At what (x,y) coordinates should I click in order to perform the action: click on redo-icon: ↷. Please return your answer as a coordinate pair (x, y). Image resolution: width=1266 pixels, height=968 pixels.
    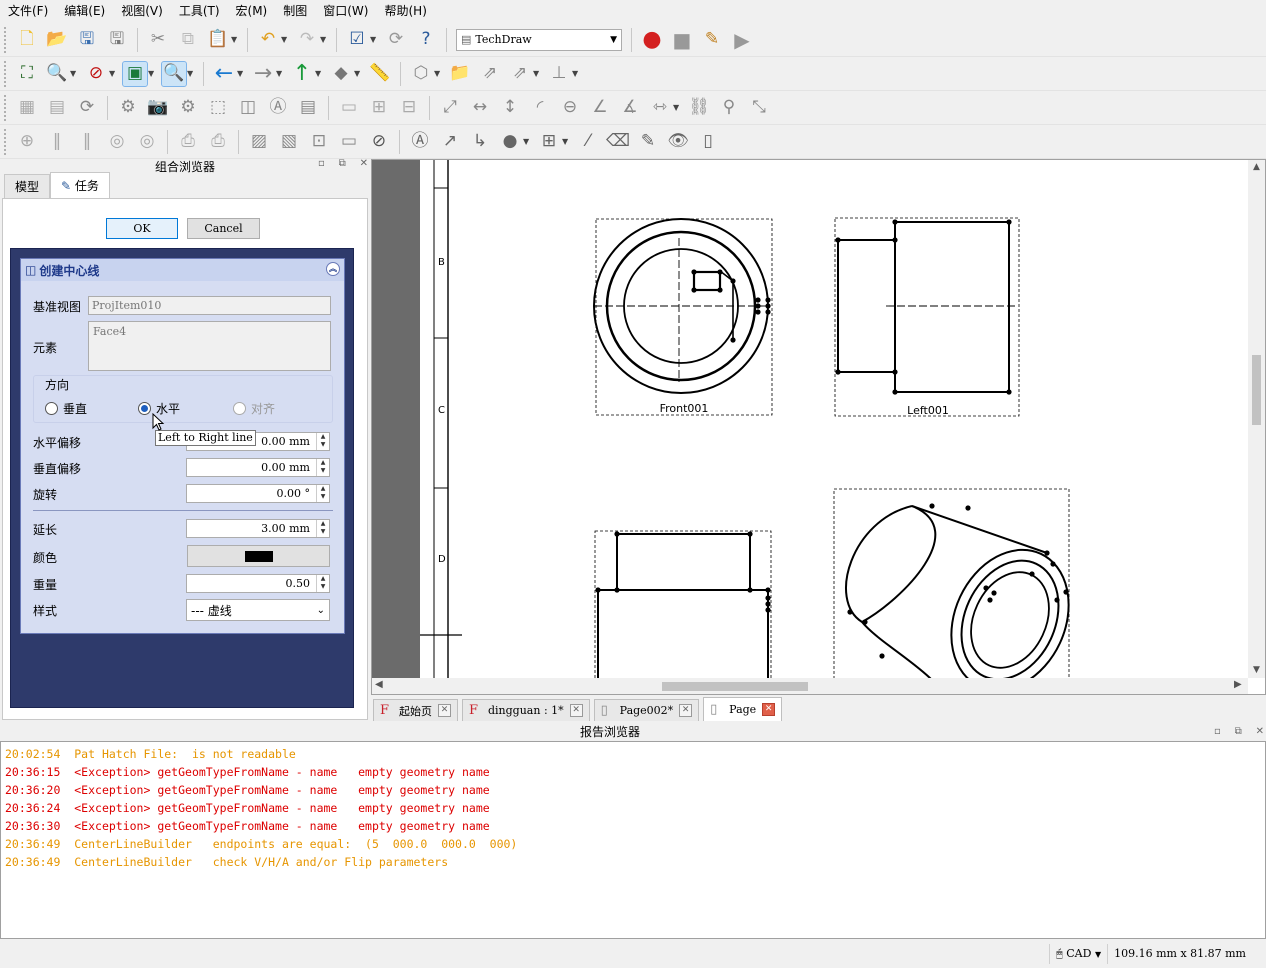
    Looking at the image, I should click on (307, 40).